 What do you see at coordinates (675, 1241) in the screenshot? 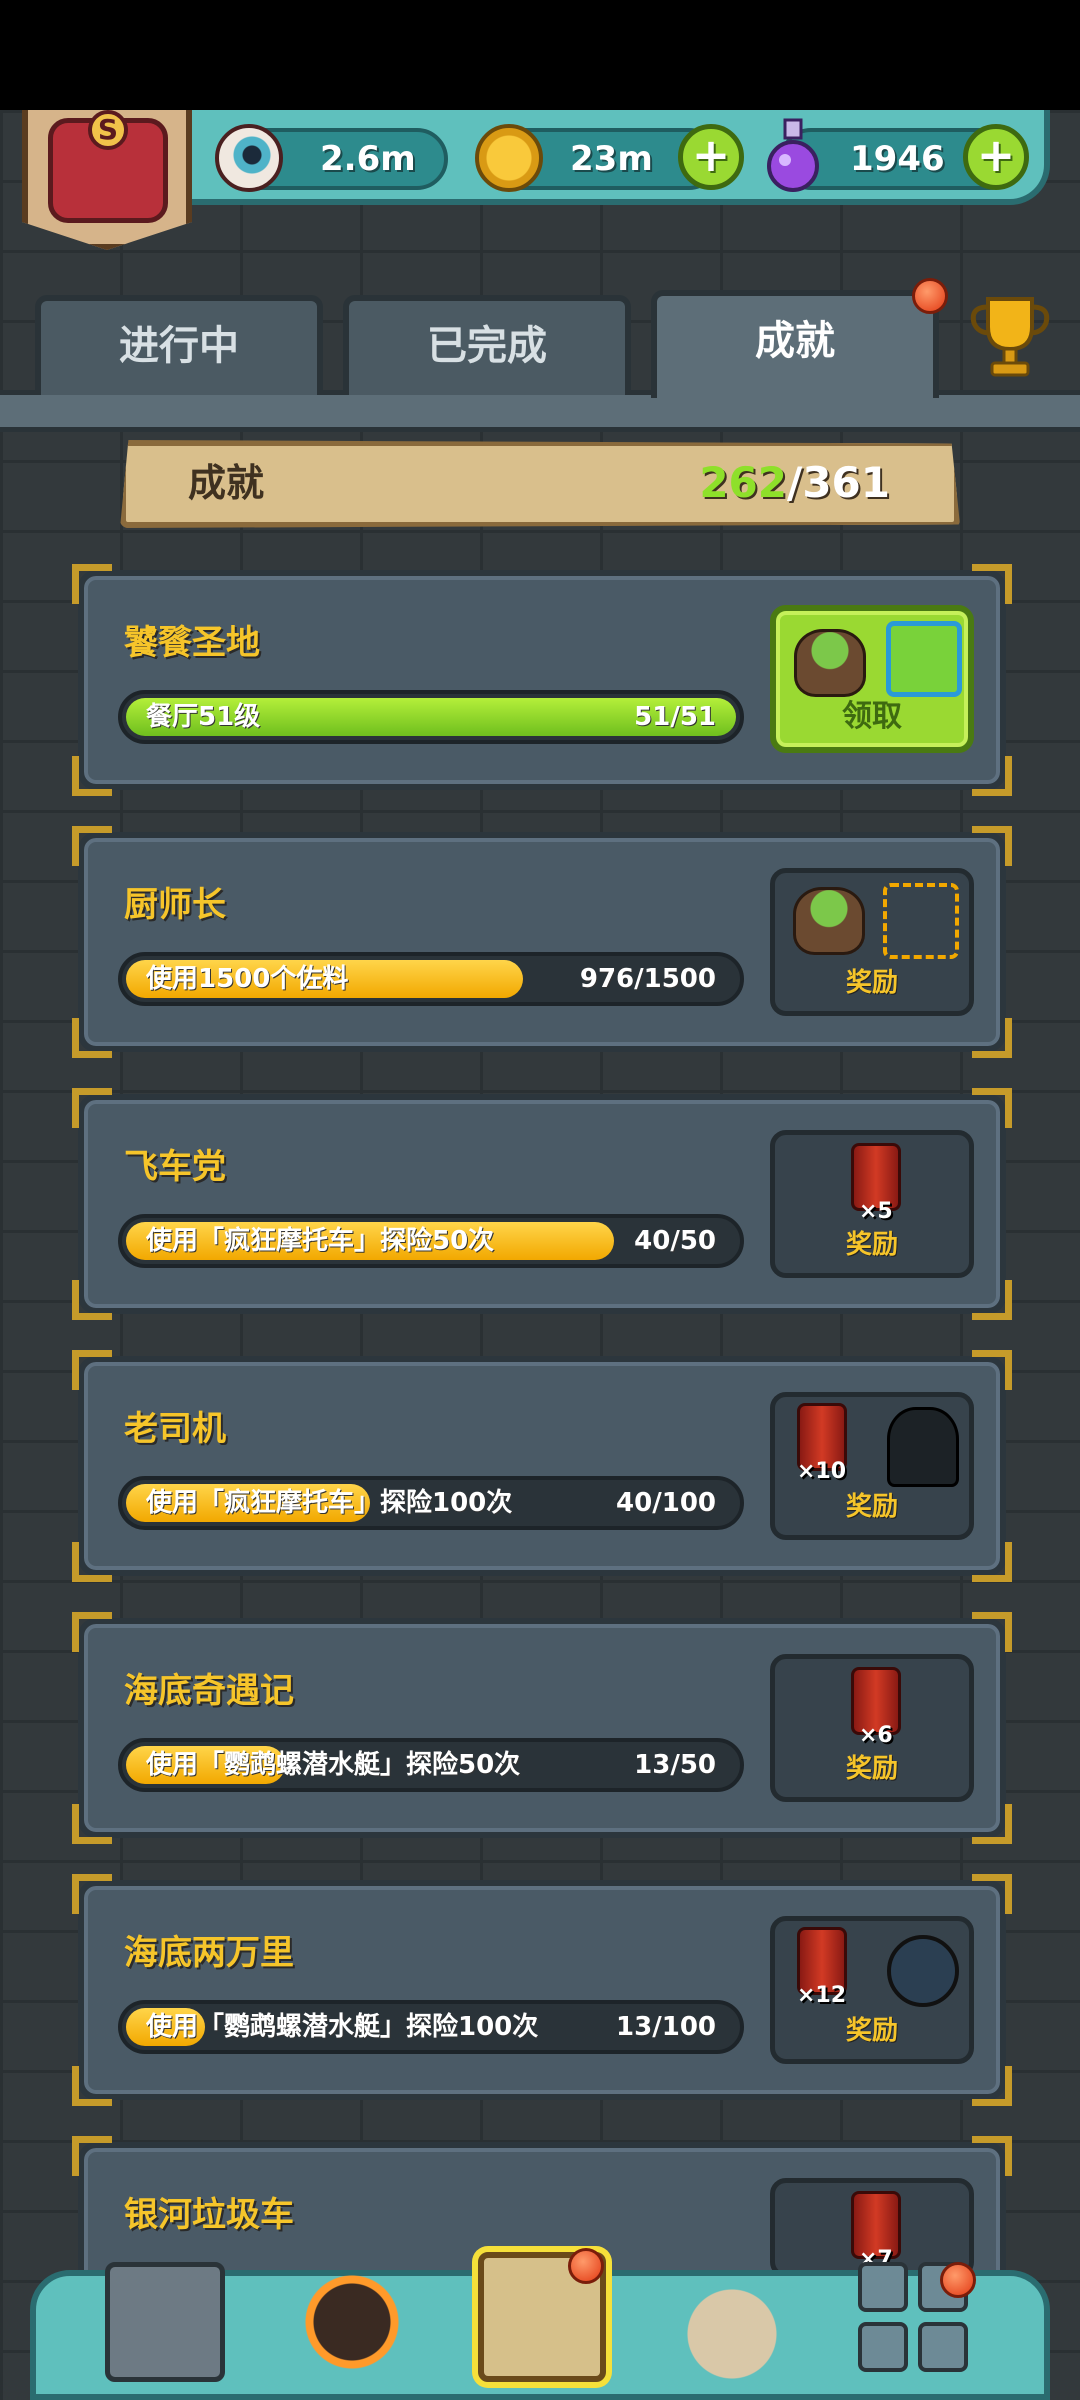
I see `progress-text: 40/50` at bounding box center [675, 1241].